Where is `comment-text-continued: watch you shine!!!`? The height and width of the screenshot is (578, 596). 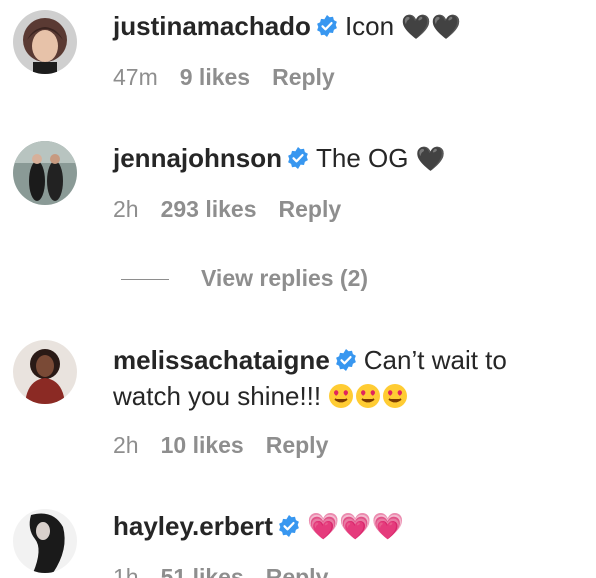 comment-text-continued: watch you shine!!! is located at coordinates (217, 396).